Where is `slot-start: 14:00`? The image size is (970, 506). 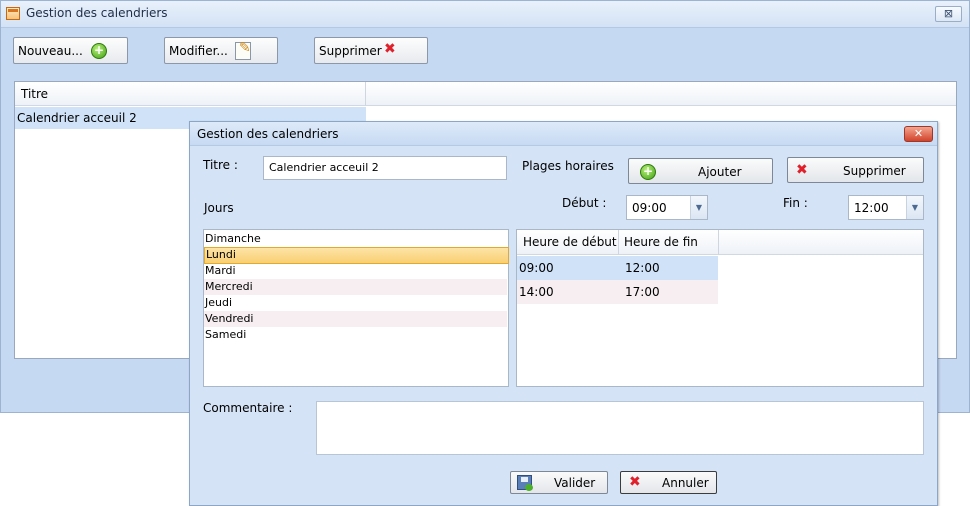
slot-start: 14:00 is located at coordinates (536, 292).